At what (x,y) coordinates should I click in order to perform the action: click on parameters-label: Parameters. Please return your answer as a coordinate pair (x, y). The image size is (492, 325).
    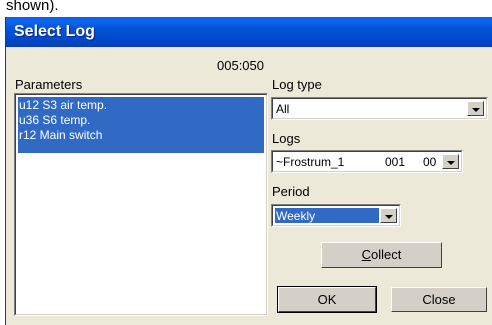
    Looking at the image, I should click on (49, 84).